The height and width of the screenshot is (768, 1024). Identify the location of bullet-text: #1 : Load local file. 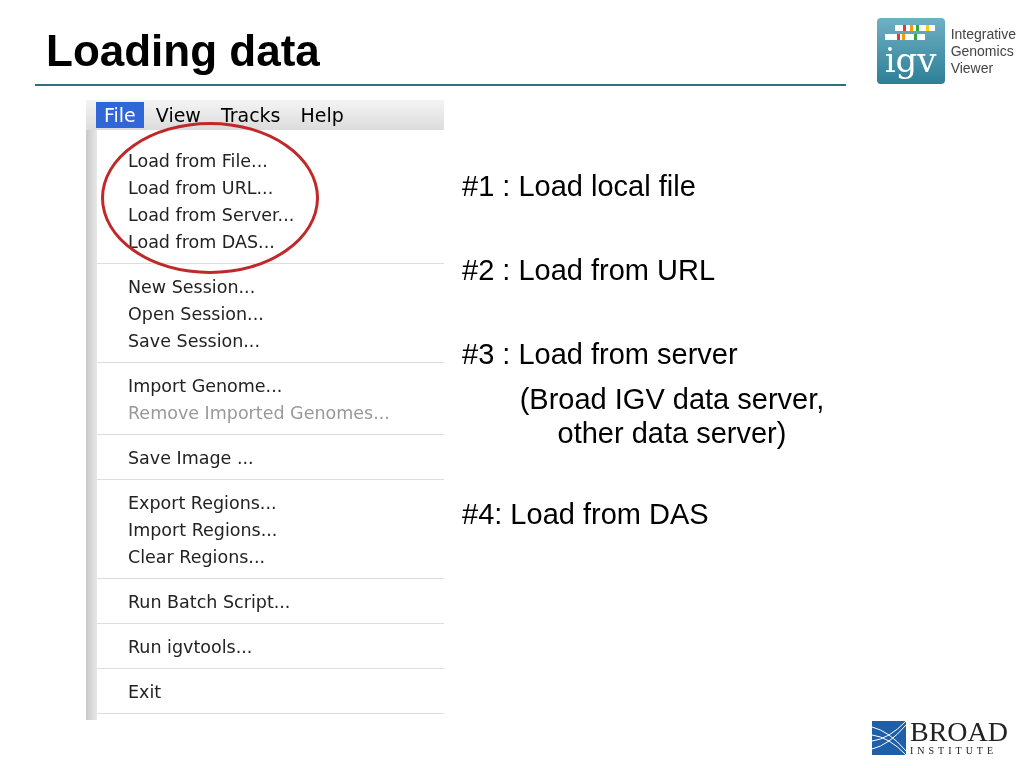
(579, 187).